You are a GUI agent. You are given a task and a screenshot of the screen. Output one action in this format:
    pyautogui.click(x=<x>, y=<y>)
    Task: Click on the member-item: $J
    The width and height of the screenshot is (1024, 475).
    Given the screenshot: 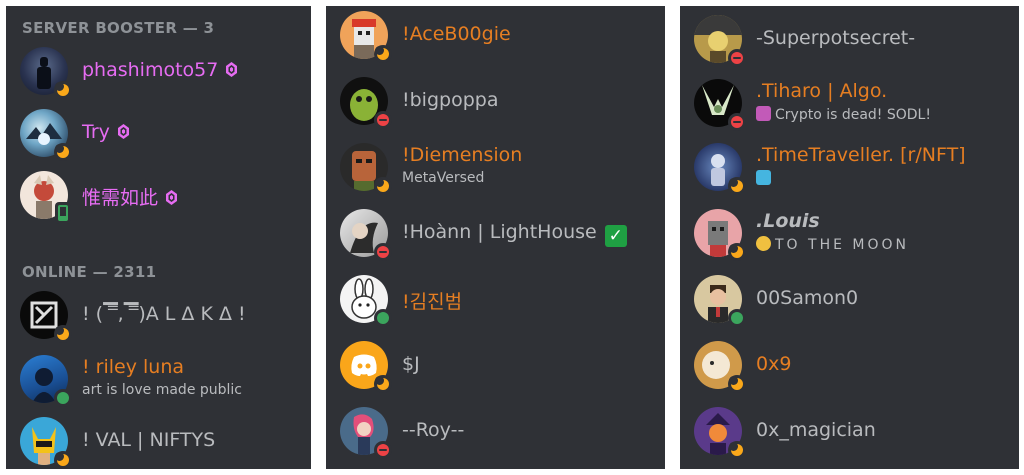 What is the action you would take?
    pyautogui.click(x=499, y=366)
    